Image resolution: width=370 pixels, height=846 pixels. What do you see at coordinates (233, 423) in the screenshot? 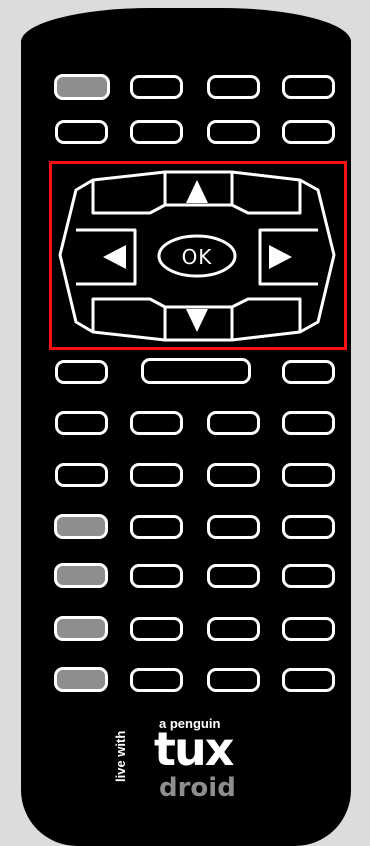
I see `remote-button-r4c3` at bounding box center [233, 423].